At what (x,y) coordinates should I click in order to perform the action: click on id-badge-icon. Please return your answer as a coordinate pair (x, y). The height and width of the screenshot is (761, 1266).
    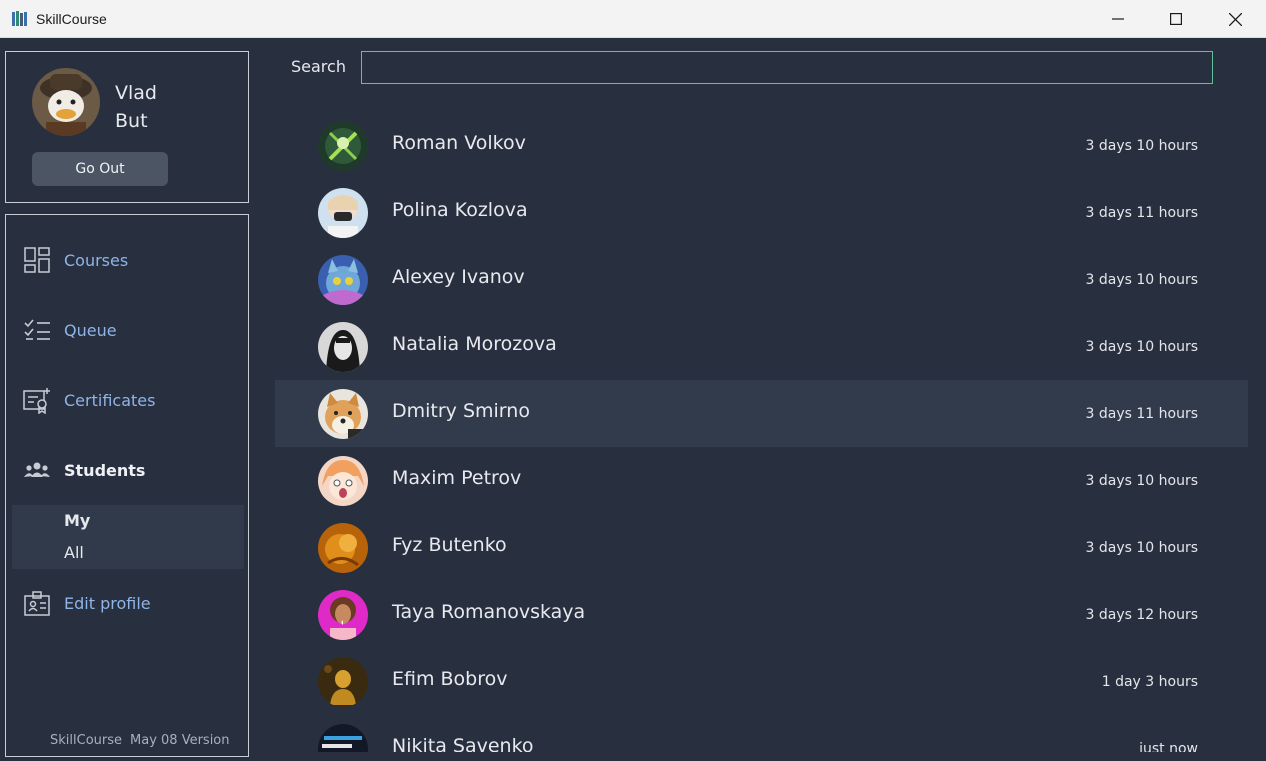
    Looking at the image, I should click on (37, 603).